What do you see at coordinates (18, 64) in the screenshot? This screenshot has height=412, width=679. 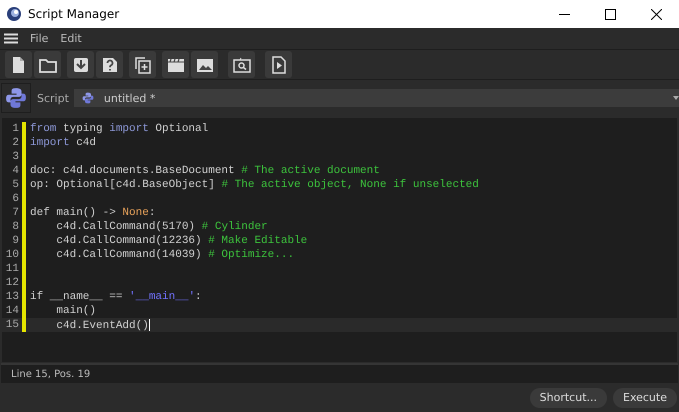 I see `new-file-icon` at bounding box center [18, 64].